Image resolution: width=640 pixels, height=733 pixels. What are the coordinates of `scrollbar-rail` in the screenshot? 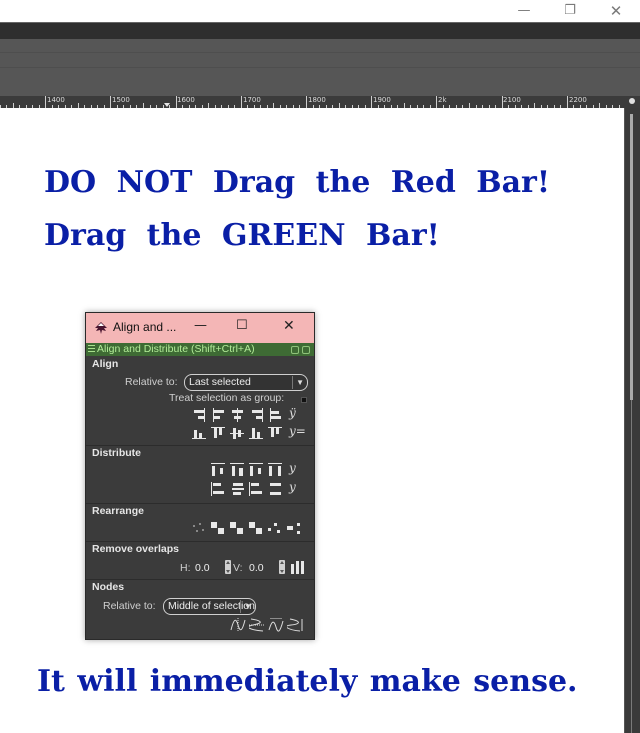 It's located at (631, 566).